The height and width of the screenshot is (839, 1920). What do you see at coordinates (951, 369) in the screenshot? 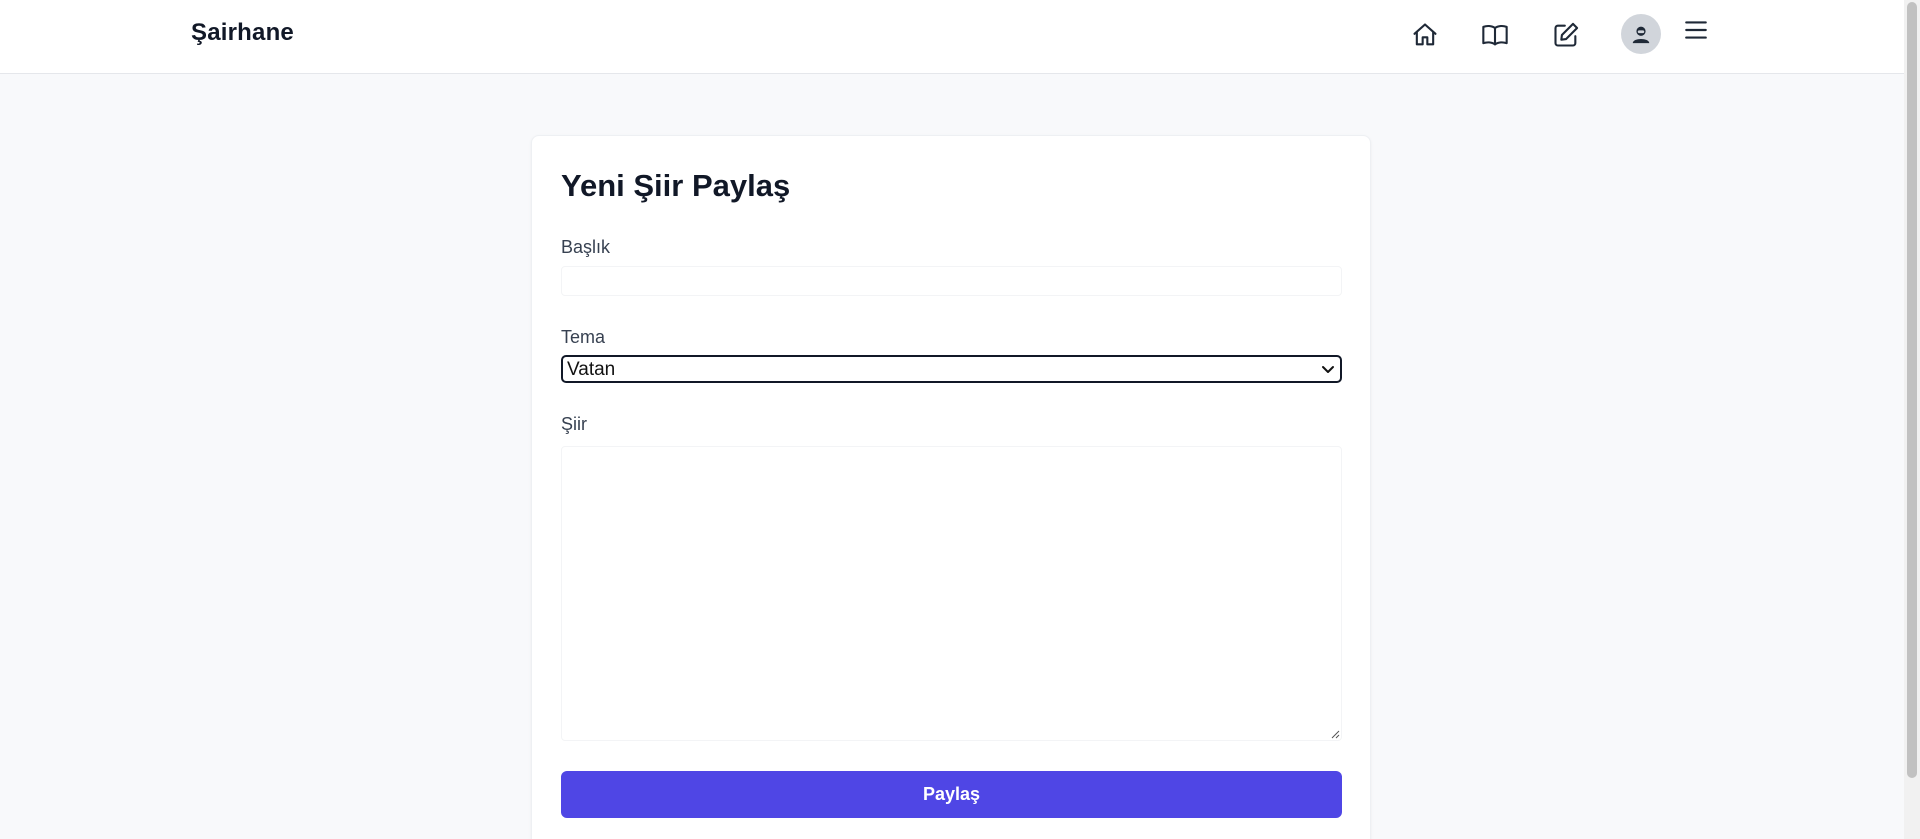
I see `theme-select: Vatan` at bounding box center [951, 369].